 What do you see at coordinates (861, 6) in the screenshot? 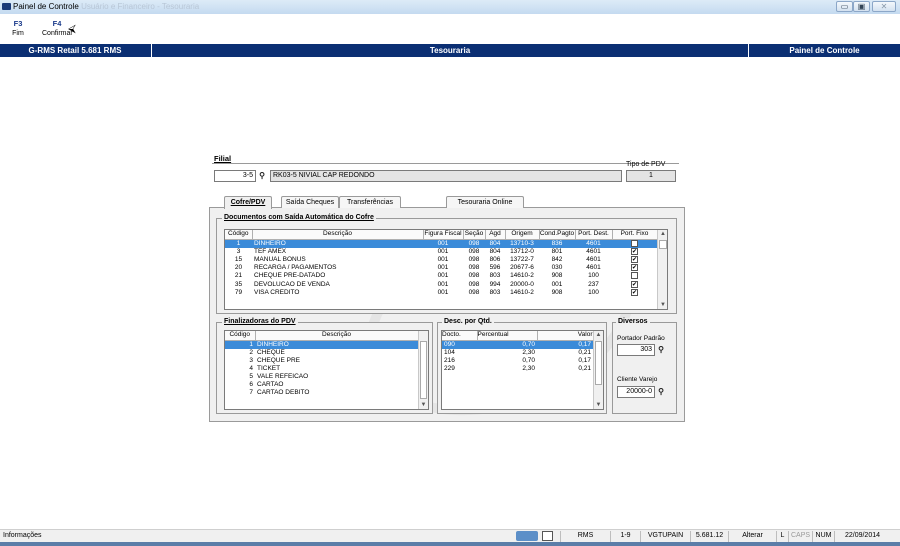
I see `maximize-button: ▣` at bounding box center [861, 6].